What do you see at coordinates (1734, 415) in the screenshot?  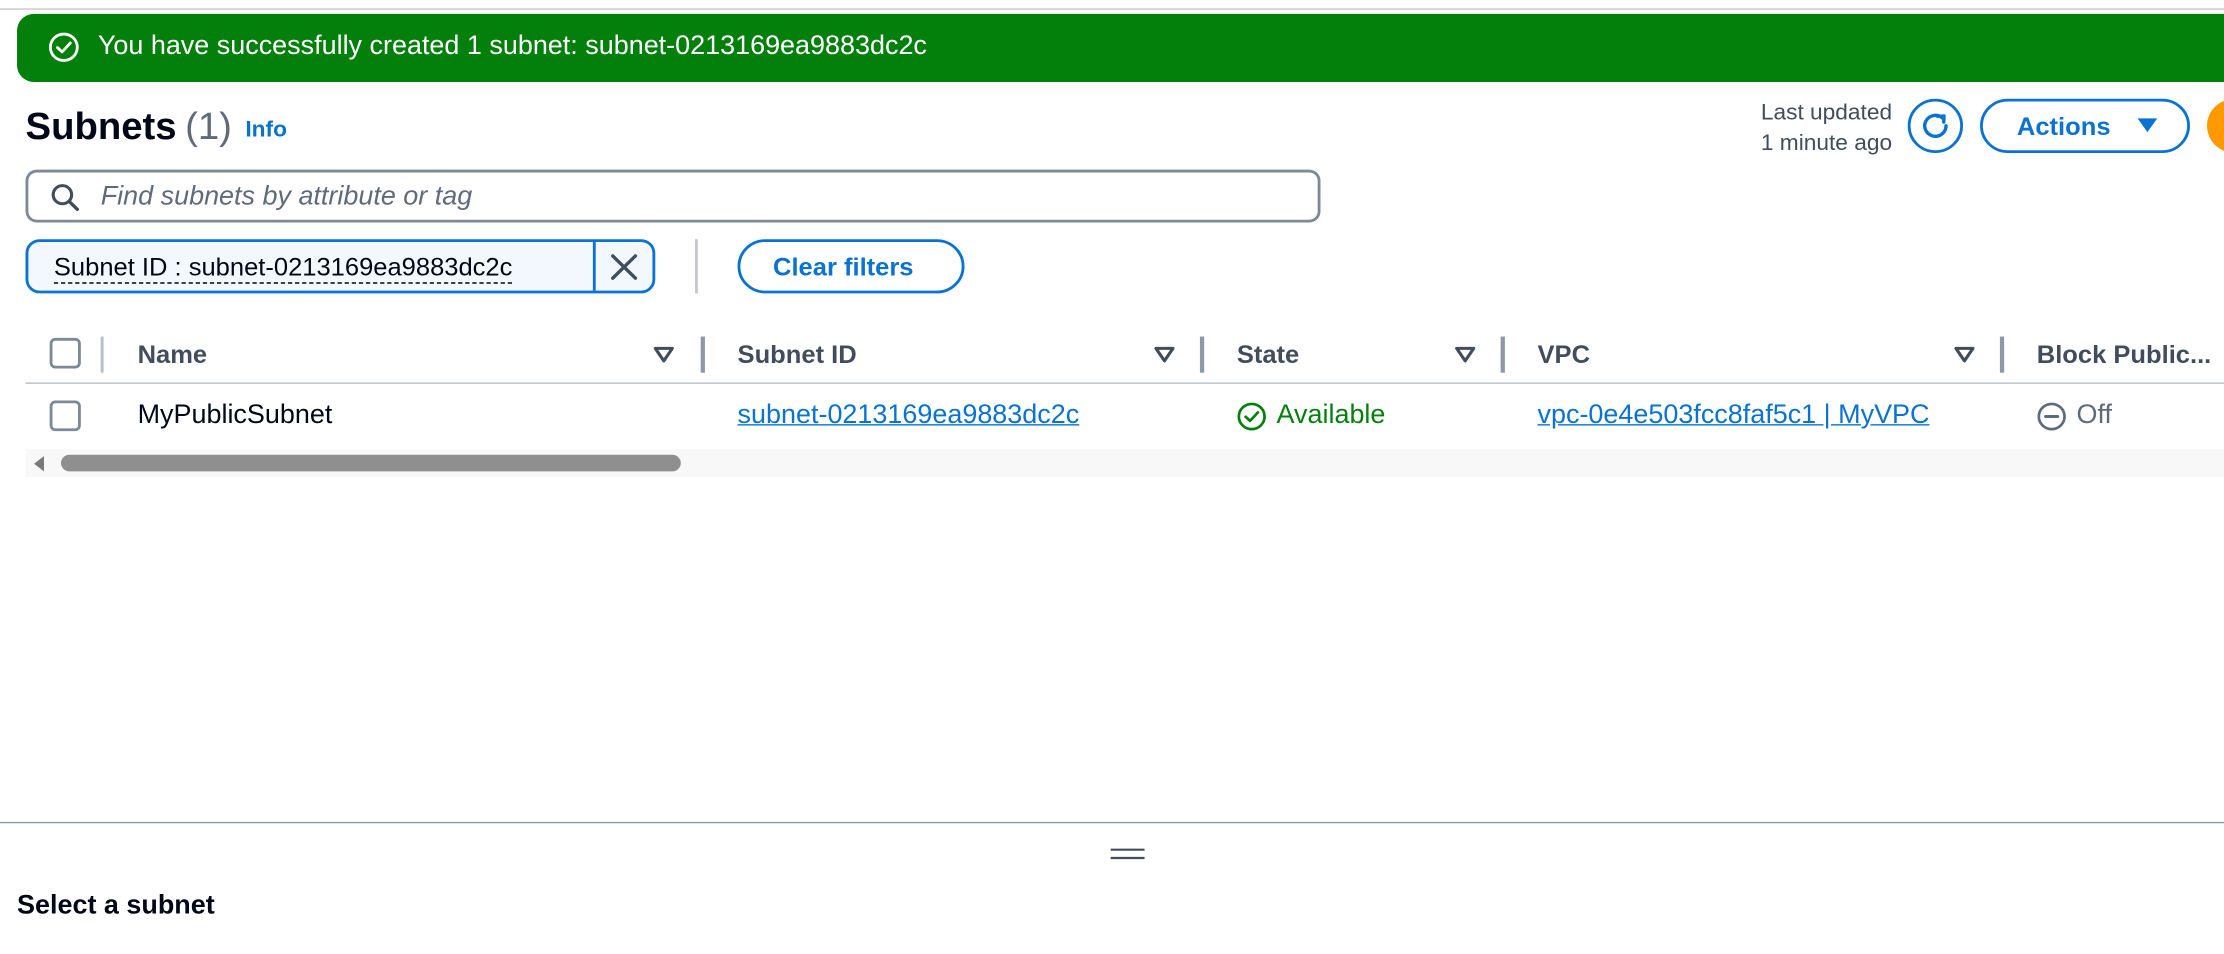 I see `vpc-link: vpc-0e4e503fcc8faf5c1 | MyVPC` at bounding box center [1734, 415].